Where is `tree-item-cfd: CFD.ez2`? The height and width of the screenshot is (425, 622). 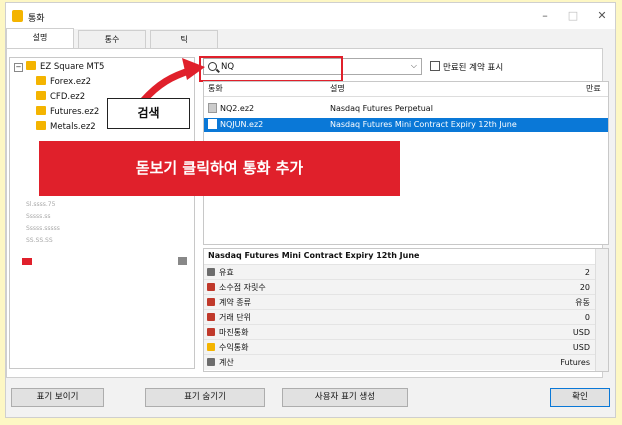
tree-item-cfd: CFD.ez2 is located at coordinates (60, 97).